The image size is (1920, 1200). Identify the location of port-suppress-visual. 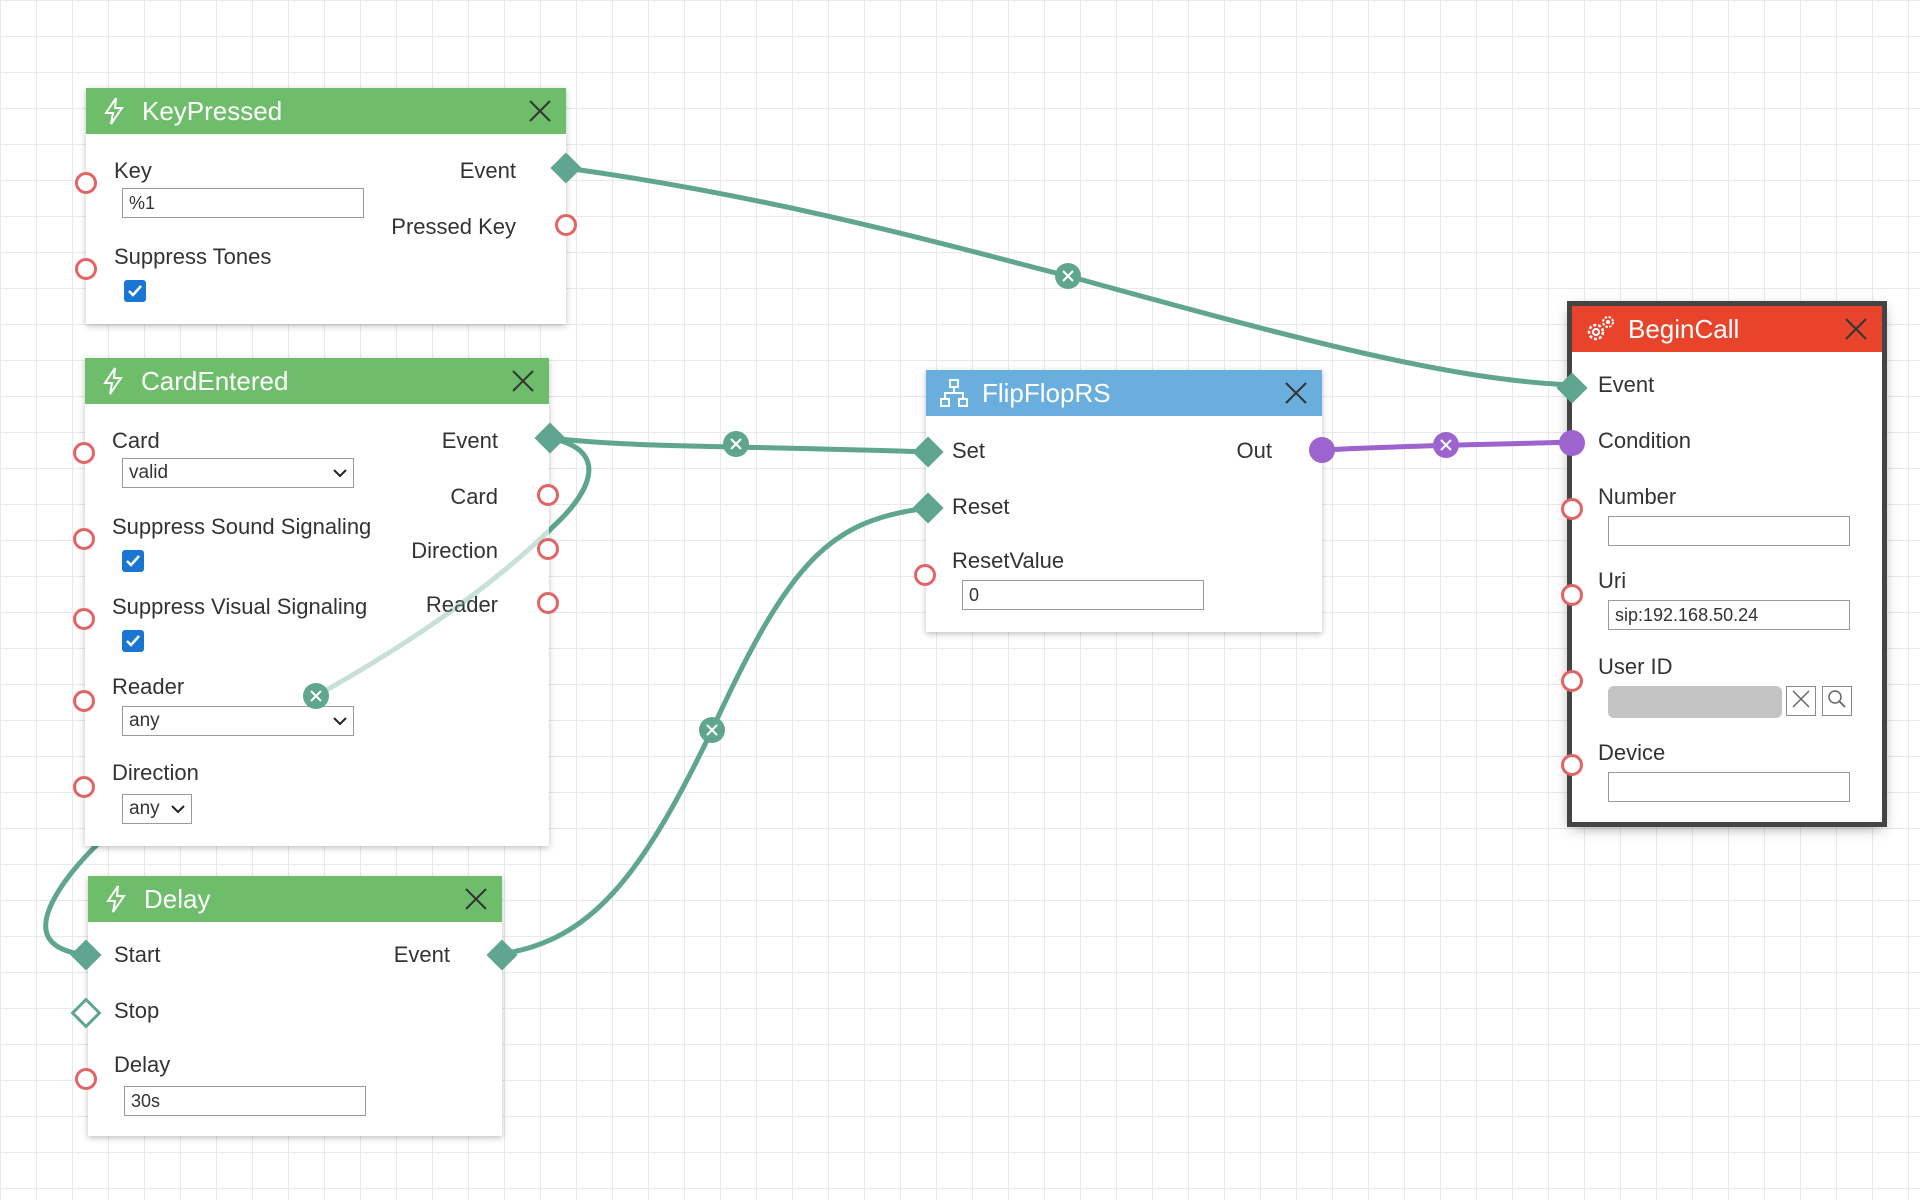
(84, 619).